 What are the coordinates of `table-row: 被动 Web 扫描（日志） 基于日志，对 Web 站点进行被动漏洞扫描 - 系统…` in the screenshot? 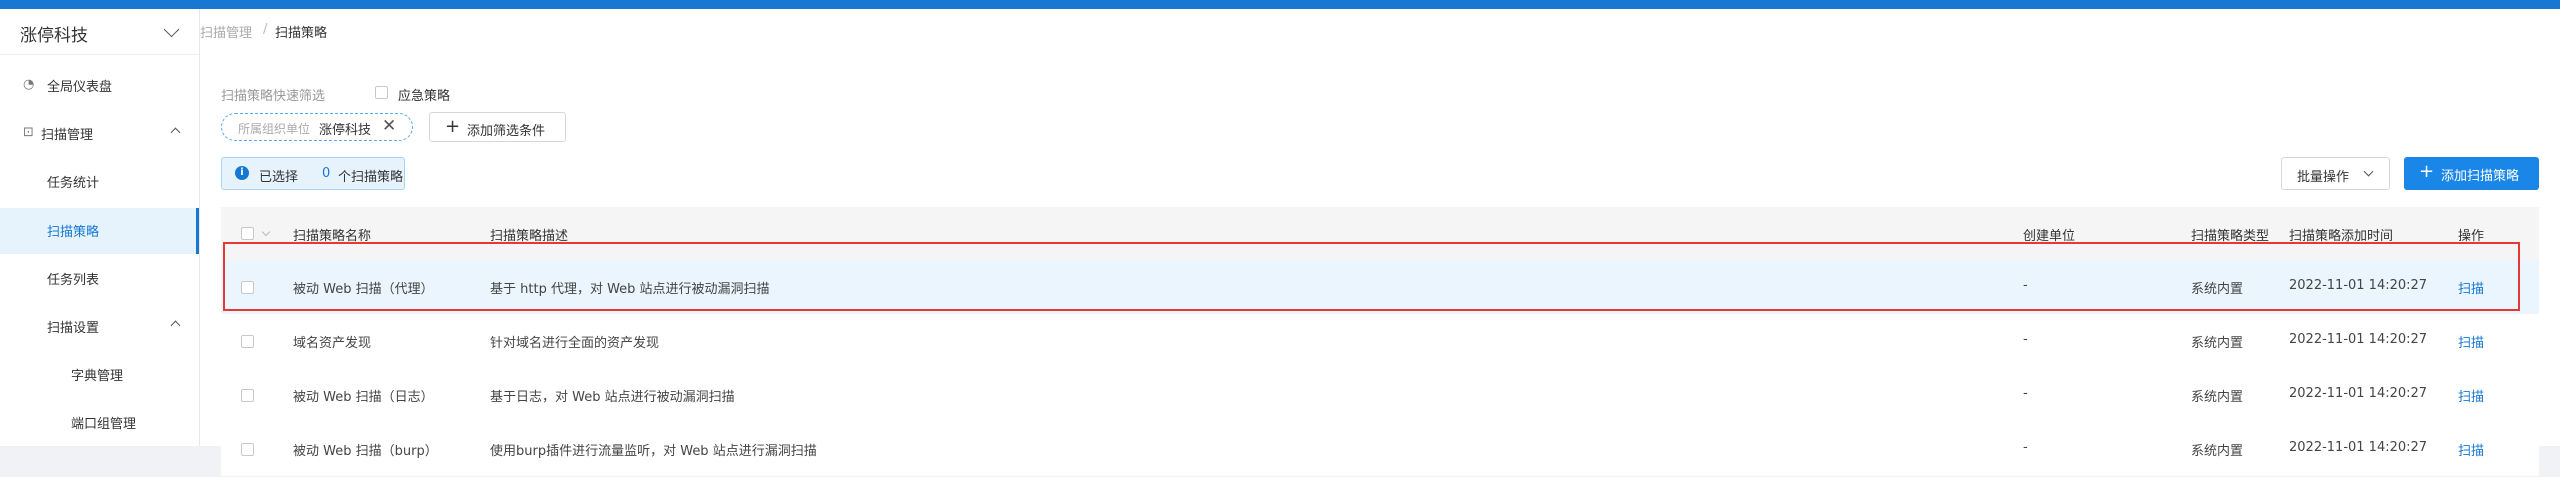 It's located at (1380, 395).